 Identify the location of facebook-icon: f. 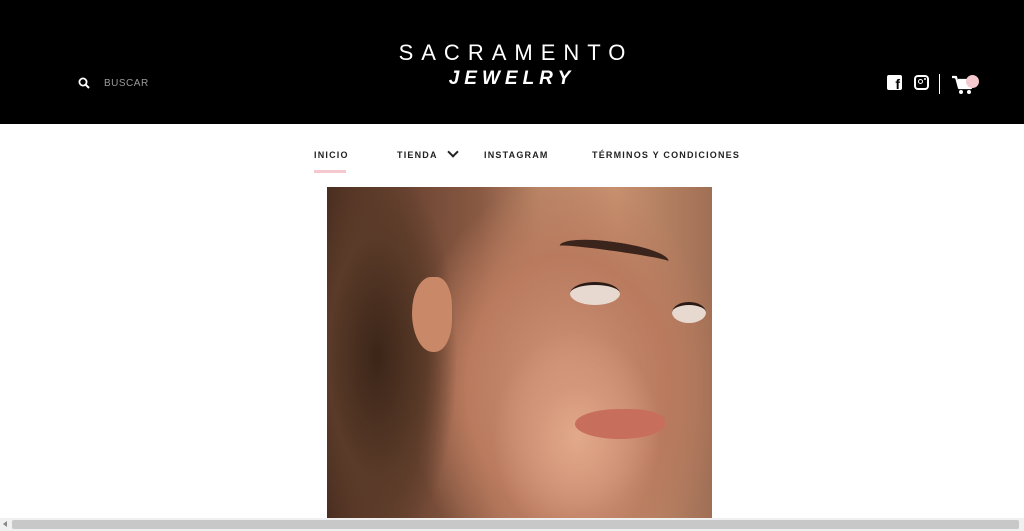
(894, 82).